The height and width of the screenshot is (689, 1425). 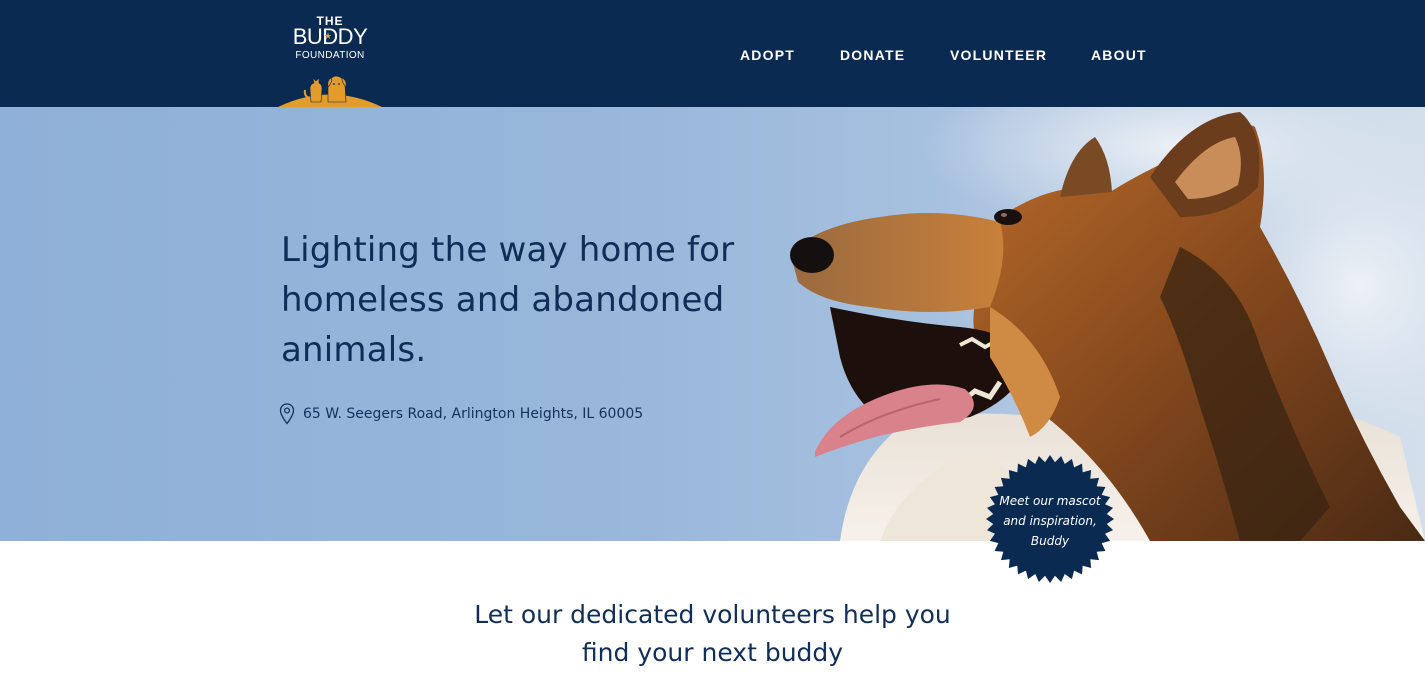 What do you see at coordinates (1119, 55) in the screenshot?
I see `nav-about-link: ABOUT` at bounding box center [1119, 55].